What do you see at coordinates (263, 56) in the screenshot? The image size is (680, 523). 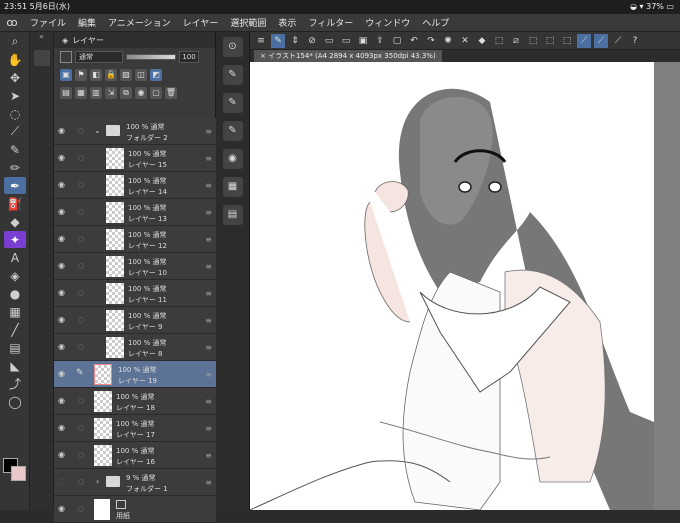 I see `close-icon: ×` at bounding box center [263, 56].